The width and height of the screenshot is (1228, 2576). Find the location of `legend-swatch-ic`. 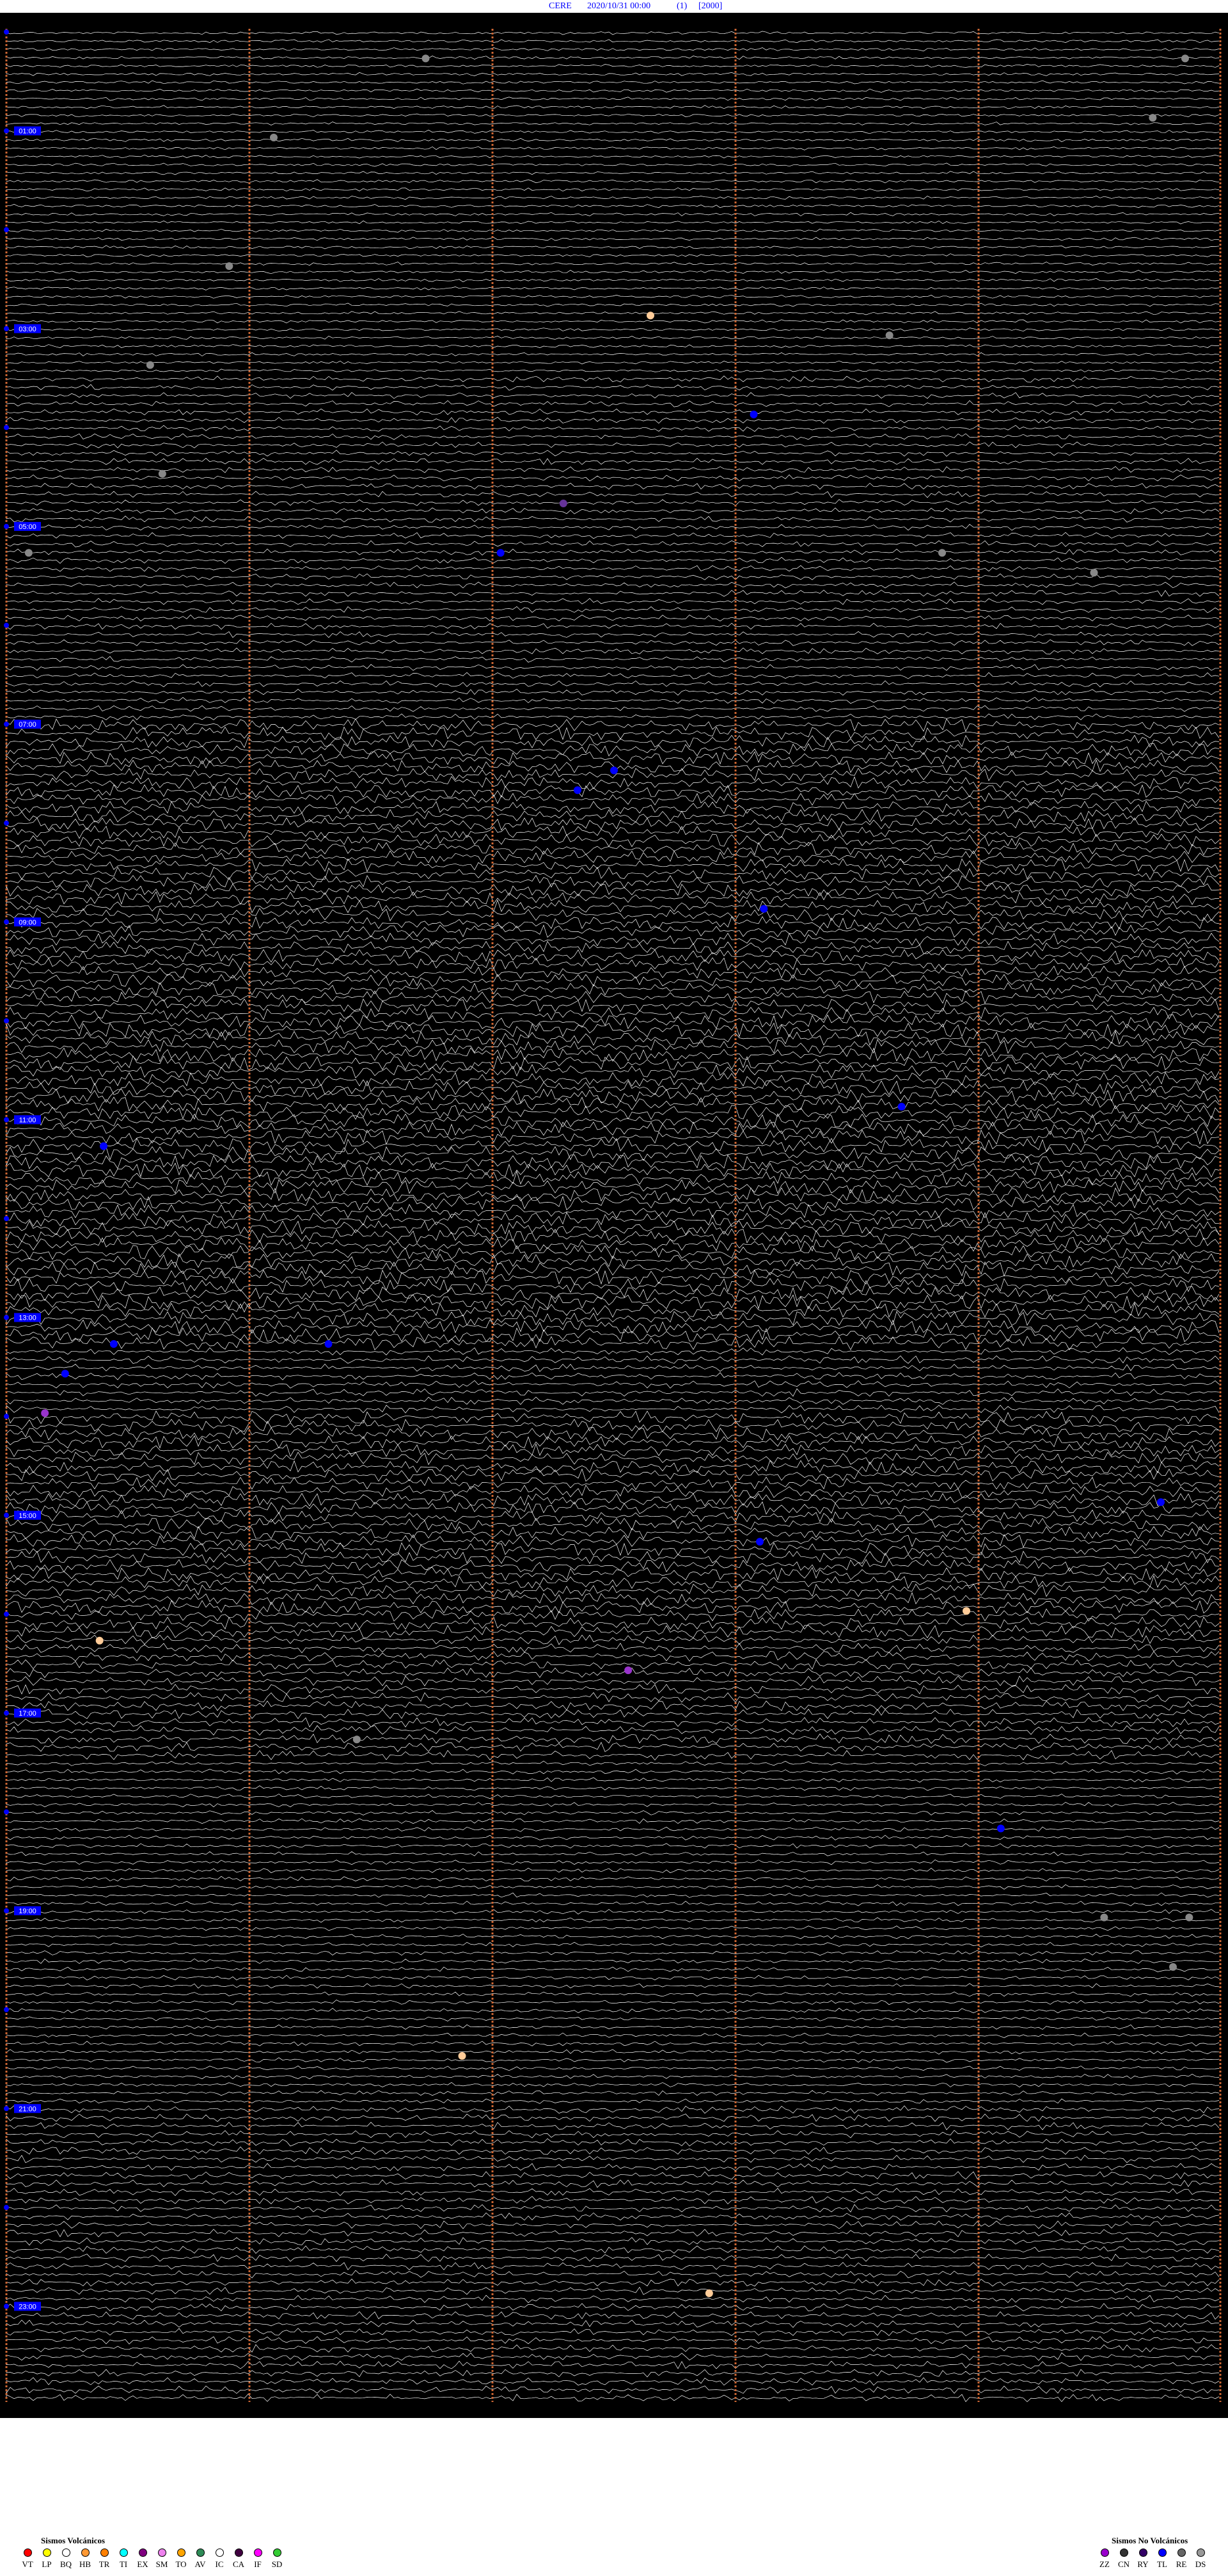

legend-swatch-ic is located at coordinates (219, 2552).